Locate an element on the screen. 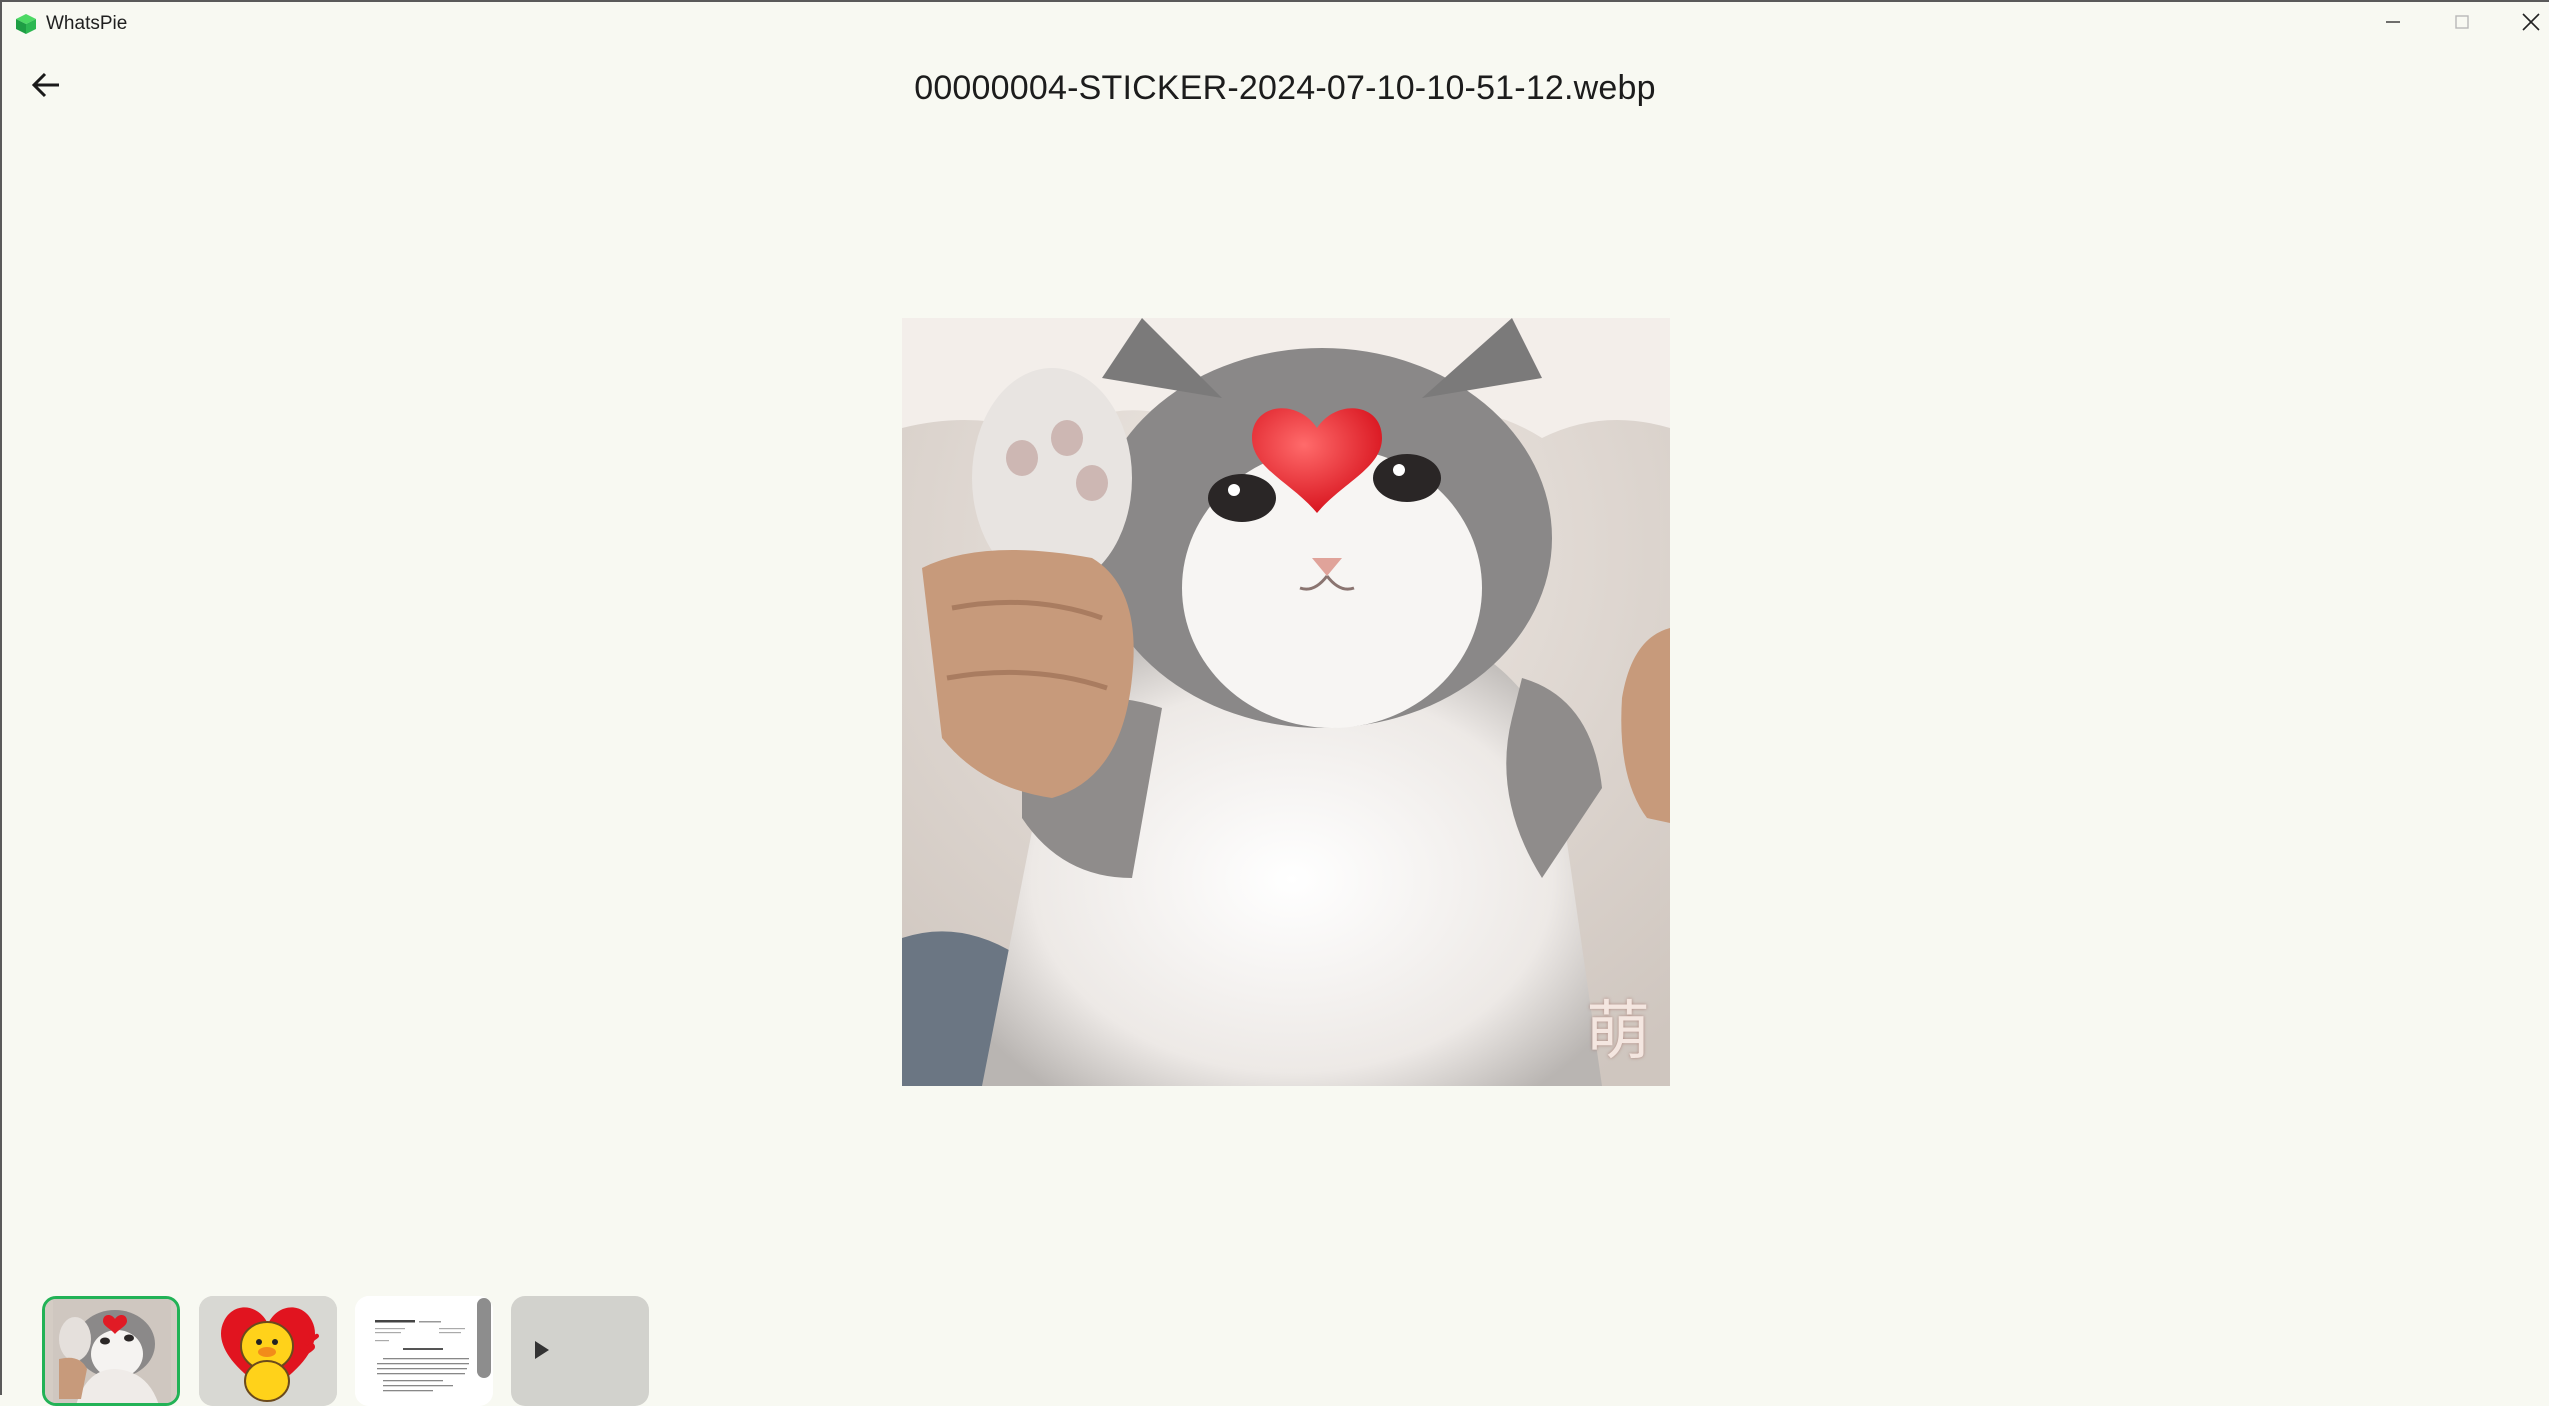  cat-sticker-thumbnail is located at coordinates (111, 1351).